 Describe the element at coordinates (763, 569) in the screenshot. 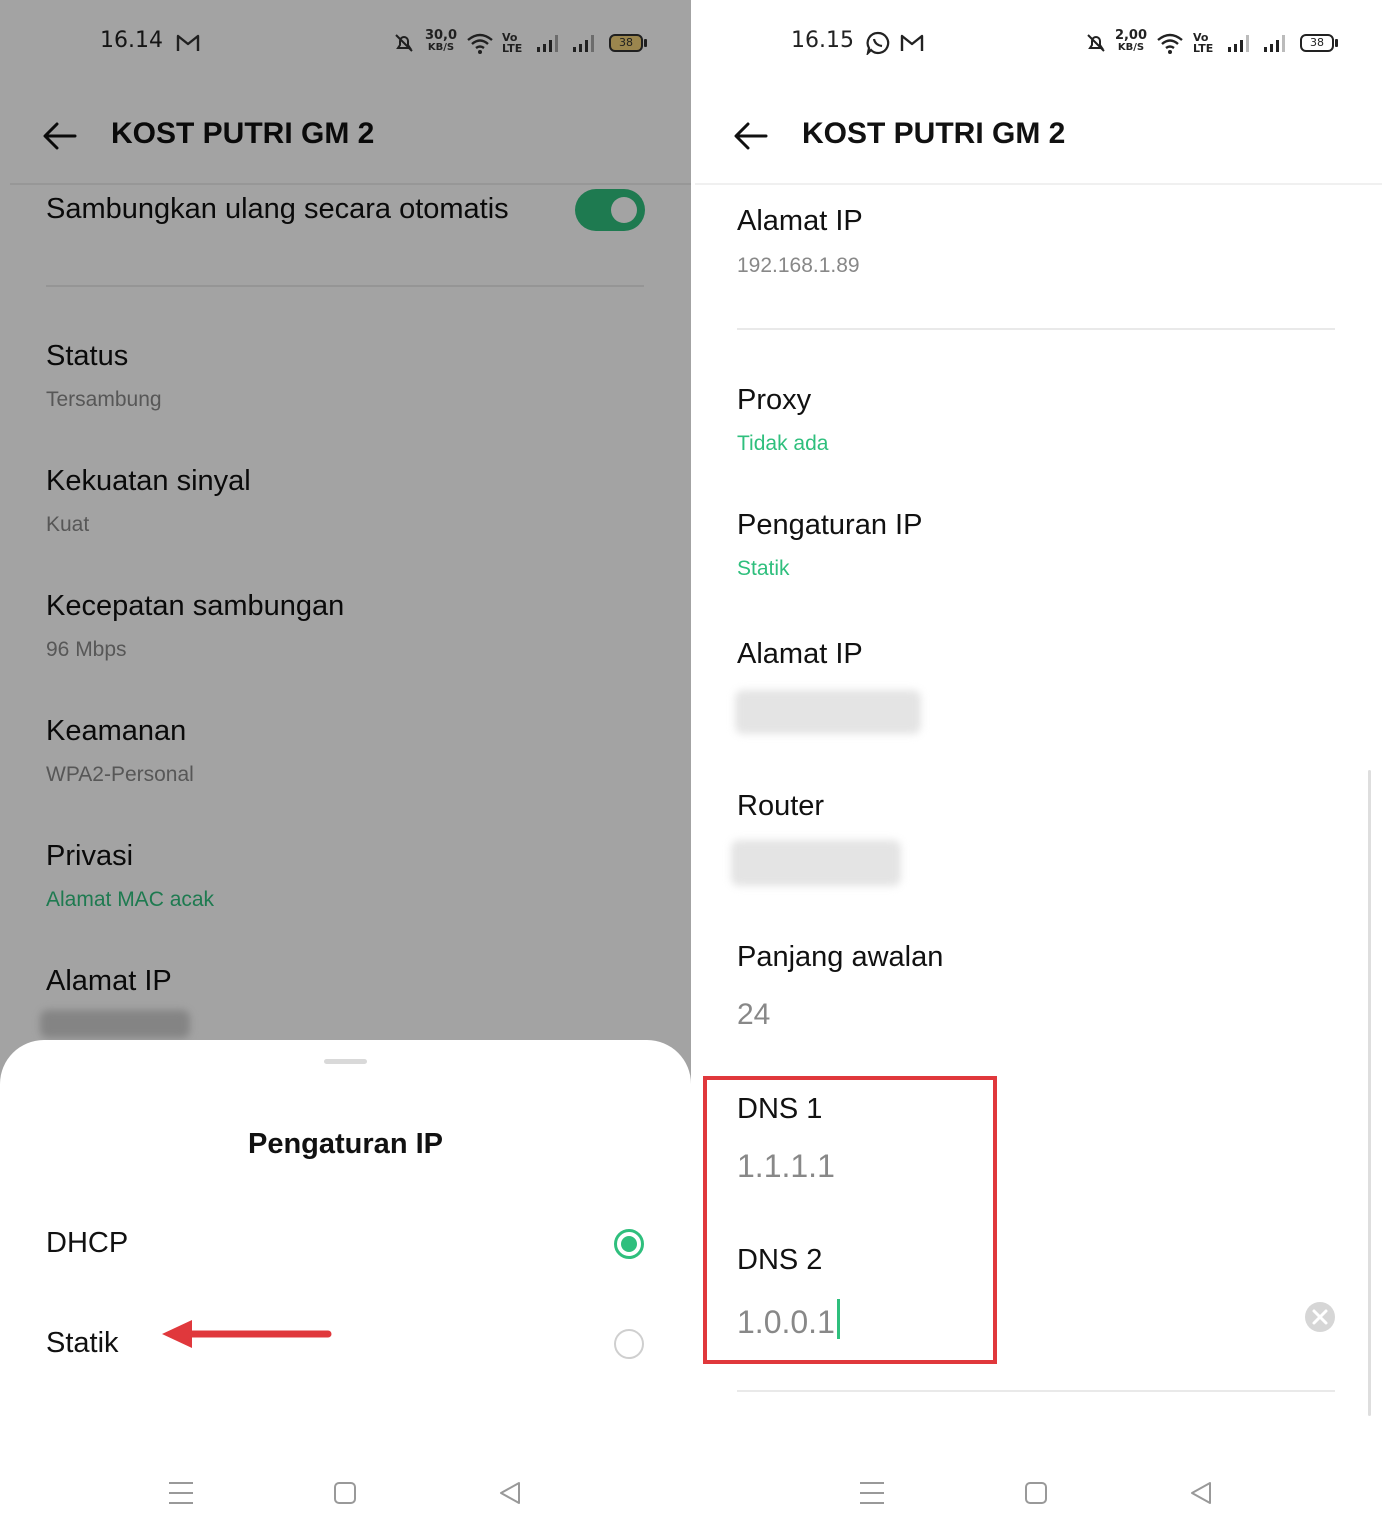

I see `ip-settings-value: Statik` at that location.